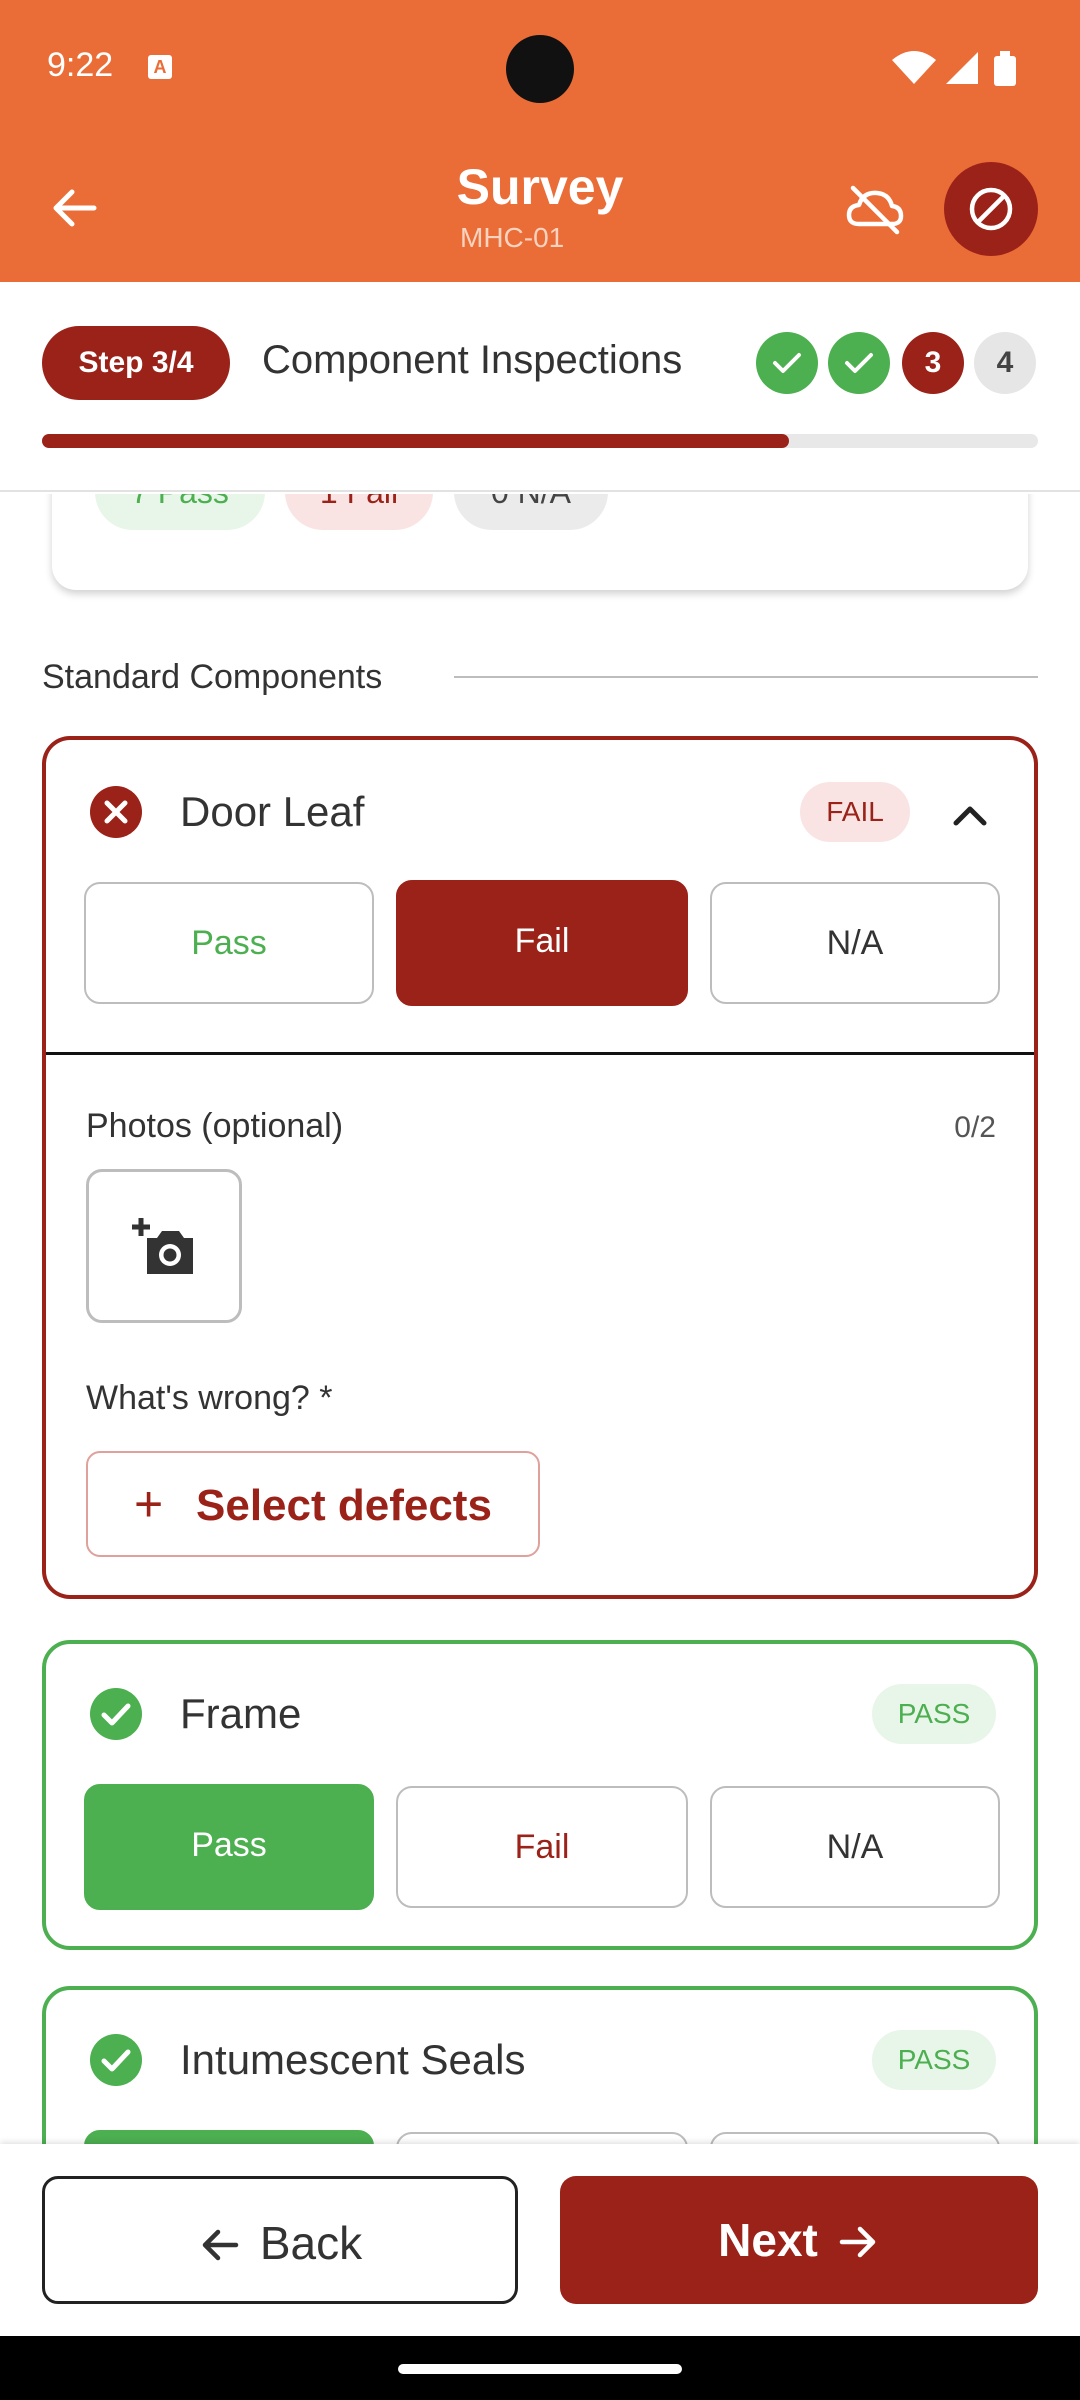 The width and height of the screenshot is (1080, 2400). I want to click on plus-icon: +, so click(149, 1504).